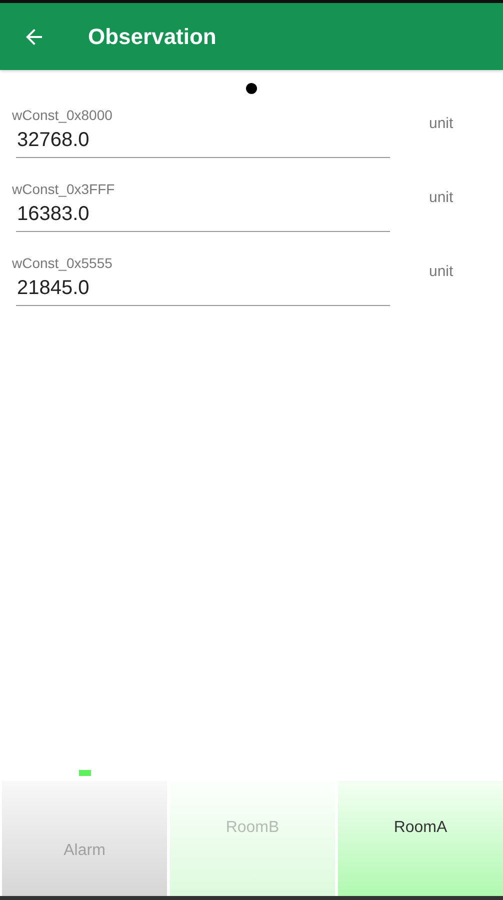  I want to click on screen-title: Observation, so click(152, 37).